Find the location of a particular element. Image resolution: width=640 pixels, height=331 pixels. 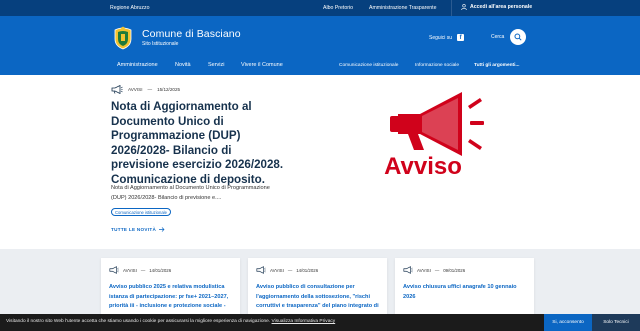

albo-pretorio-link: Albo Pretorio is located at coordinates (338, 8).